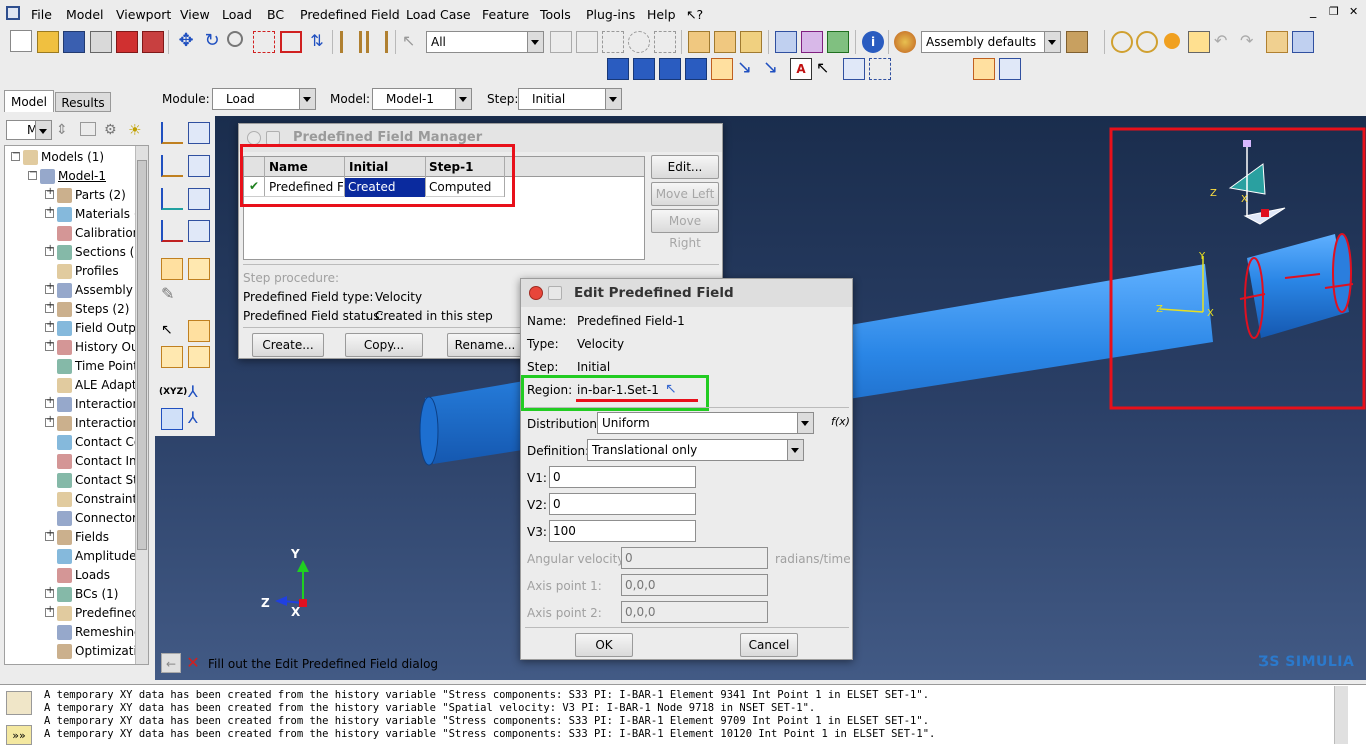  What do you see at coordinates (41, 14) in the screenshot?
I see `menu-file: File` at bounding box center [41, 14].